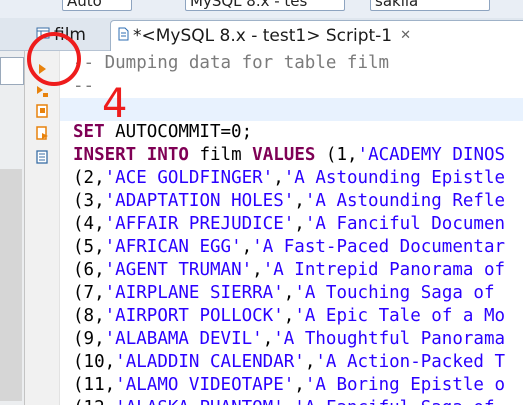 The height and width of the screenshot is (405, 523). What do you see at coordinates (89, 339) in the screenshot?
I see `row-id: 9` at bounding box center [89, 339].